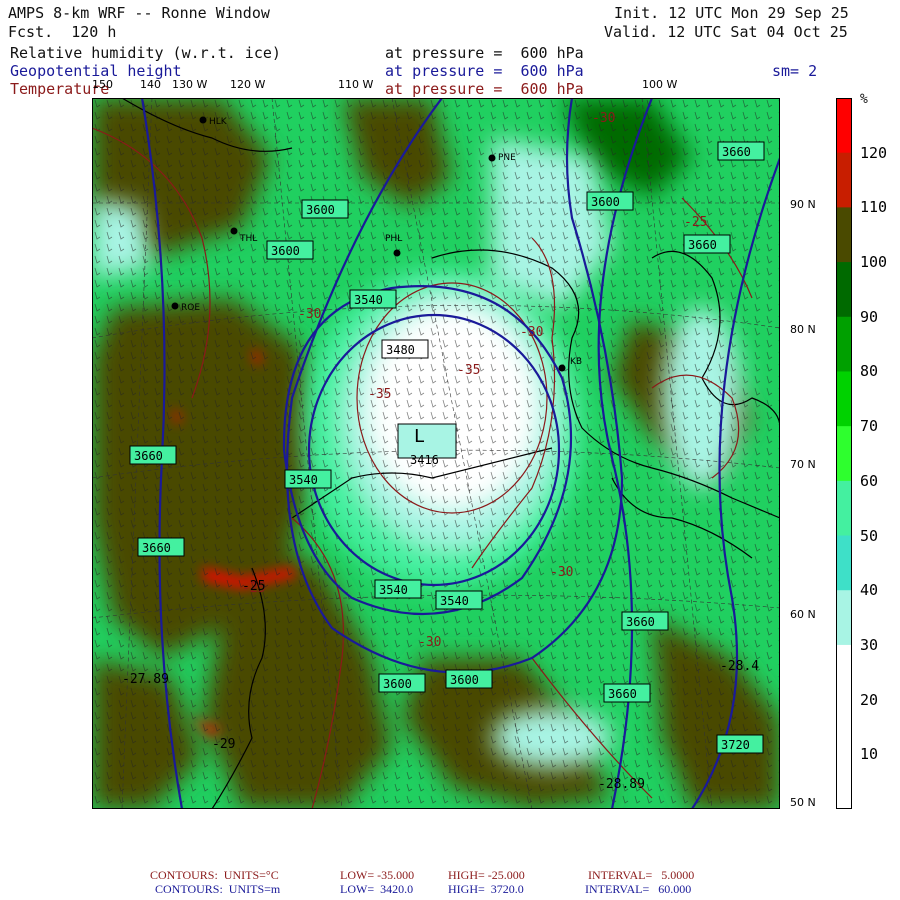 This screenshot has width=900, height=900. What do you see at coordinates (377, 875) in the screenshot?
I see `footer-temperature-low: LOW= -35.000` at bounding box center [377, 875].